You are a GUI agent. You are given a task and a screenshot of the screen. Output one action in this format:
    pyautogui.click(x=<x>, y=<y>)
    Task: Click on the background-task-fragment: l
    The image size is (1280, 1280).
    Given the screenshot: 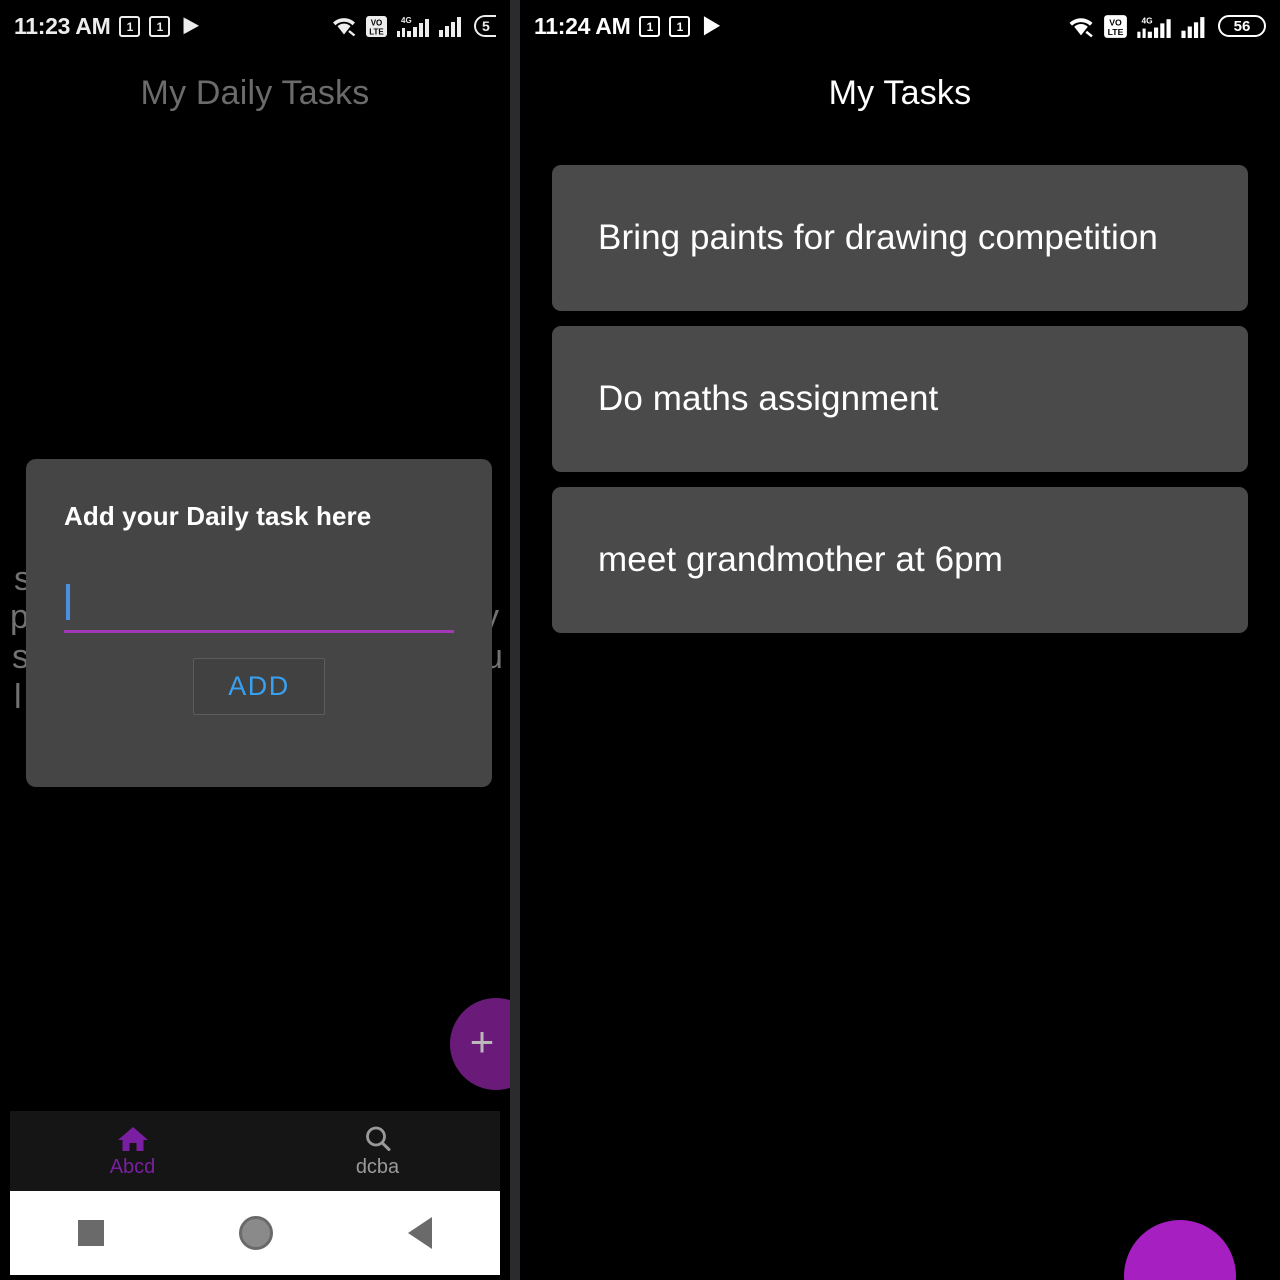 What is the action you would take?
    pyautogui.click(x=18, y=697)
    